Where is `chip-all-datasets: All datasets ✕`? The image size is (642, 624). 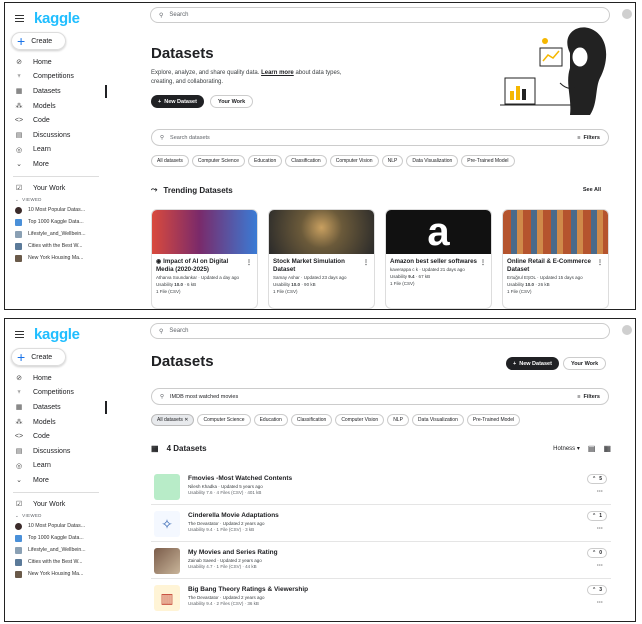 chip-all-datasets: All datasets ✕ is located at coordinates (173, 420).